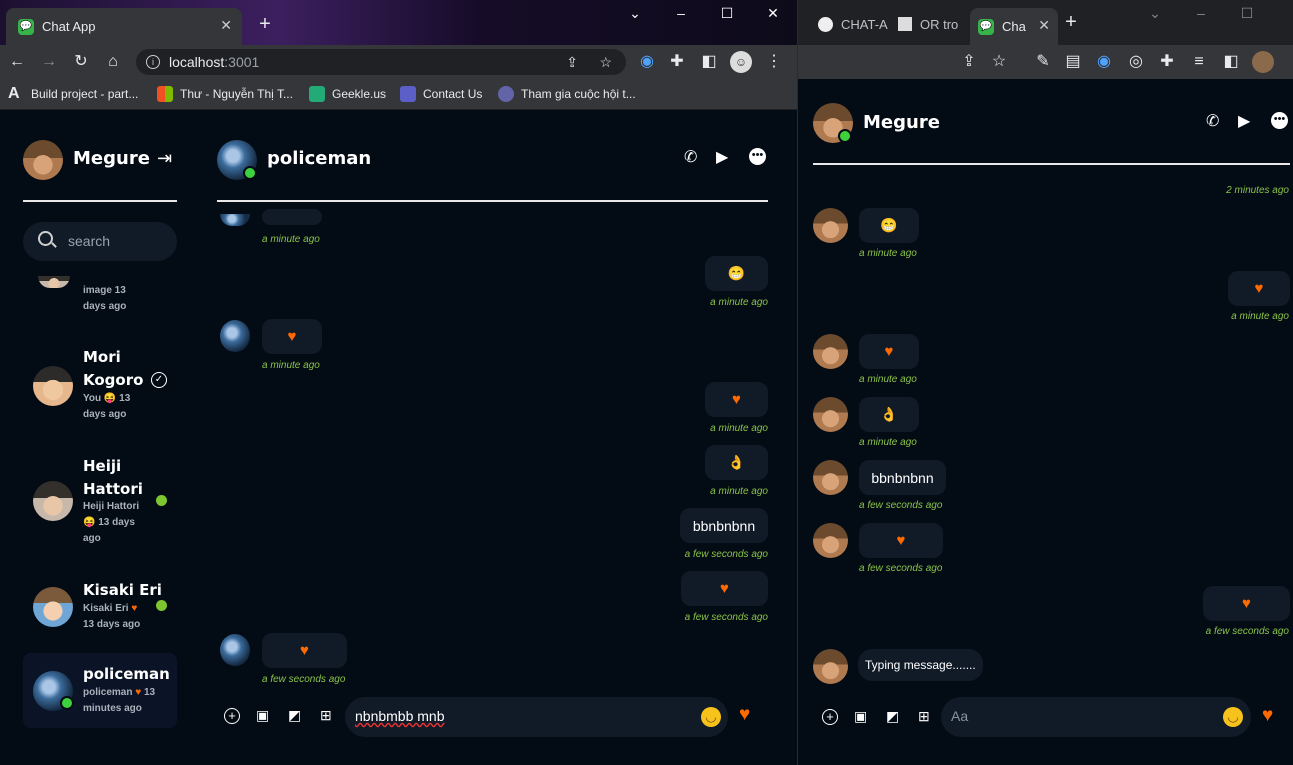 This screenshot has height=765, width=1293. Describe the element at coordinates (1257, 190) in the screenshot. I see `message-time: 2 minutes ago` at that location.